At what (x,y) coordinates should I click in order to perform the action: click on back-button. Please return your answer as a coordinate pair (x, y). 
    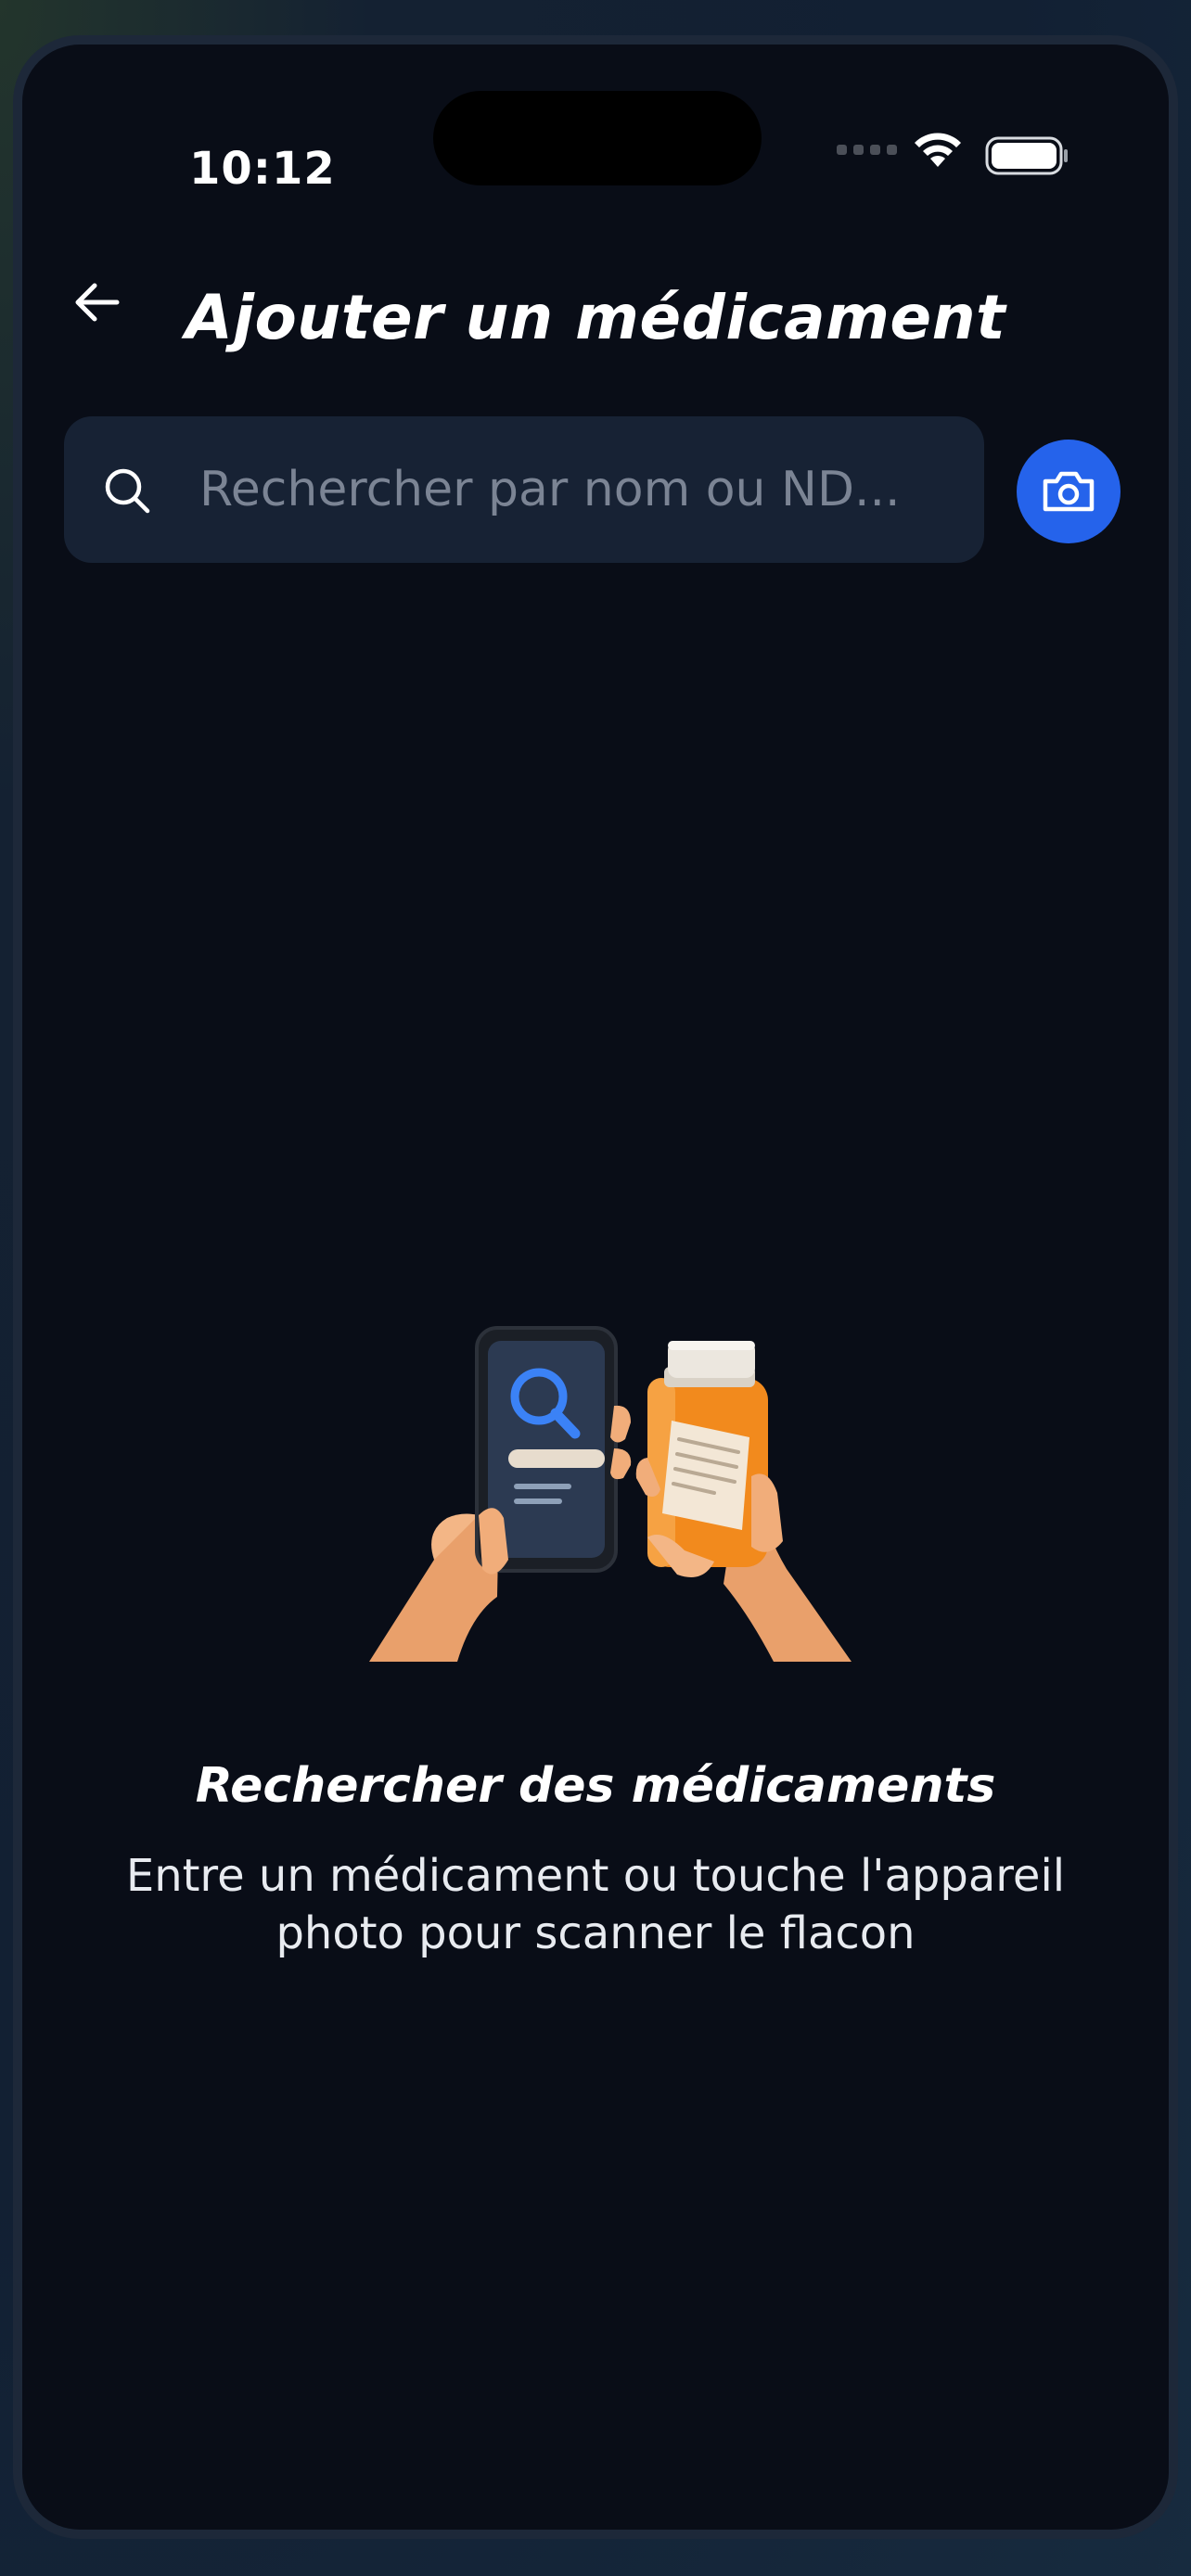
    Looking at the image, I should click on (96, 302).